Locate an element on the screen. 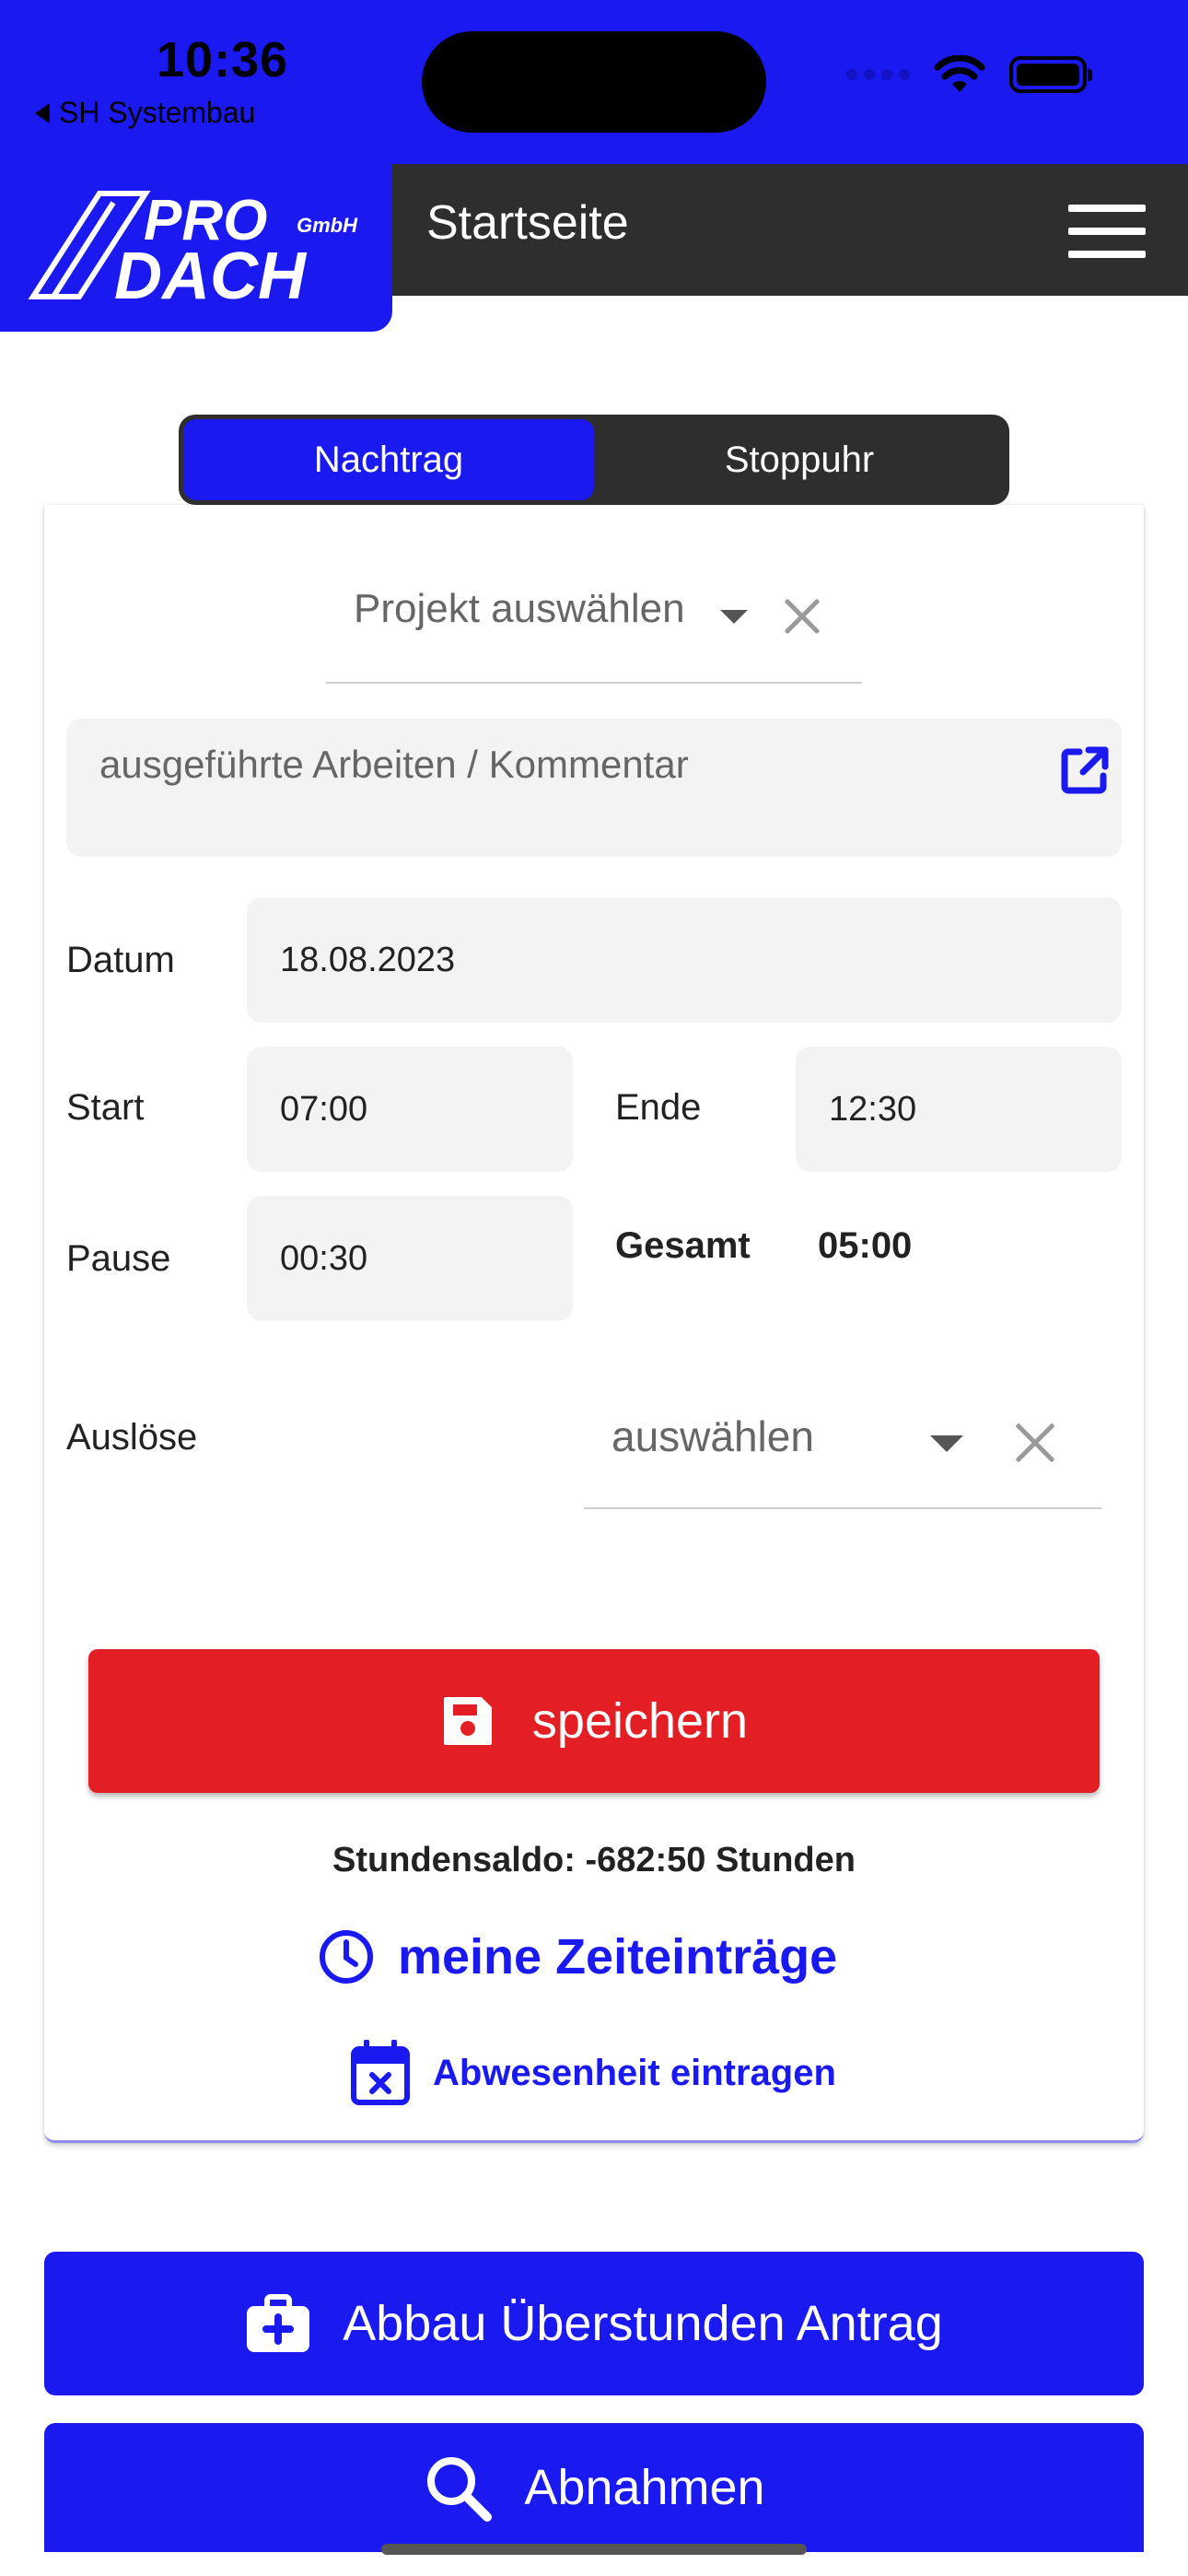 The height and width of the screenshot is (2576, 1188). hours-balance: Stundensaldo: -682:50 Stunden is located at coordinates (594, 1860).